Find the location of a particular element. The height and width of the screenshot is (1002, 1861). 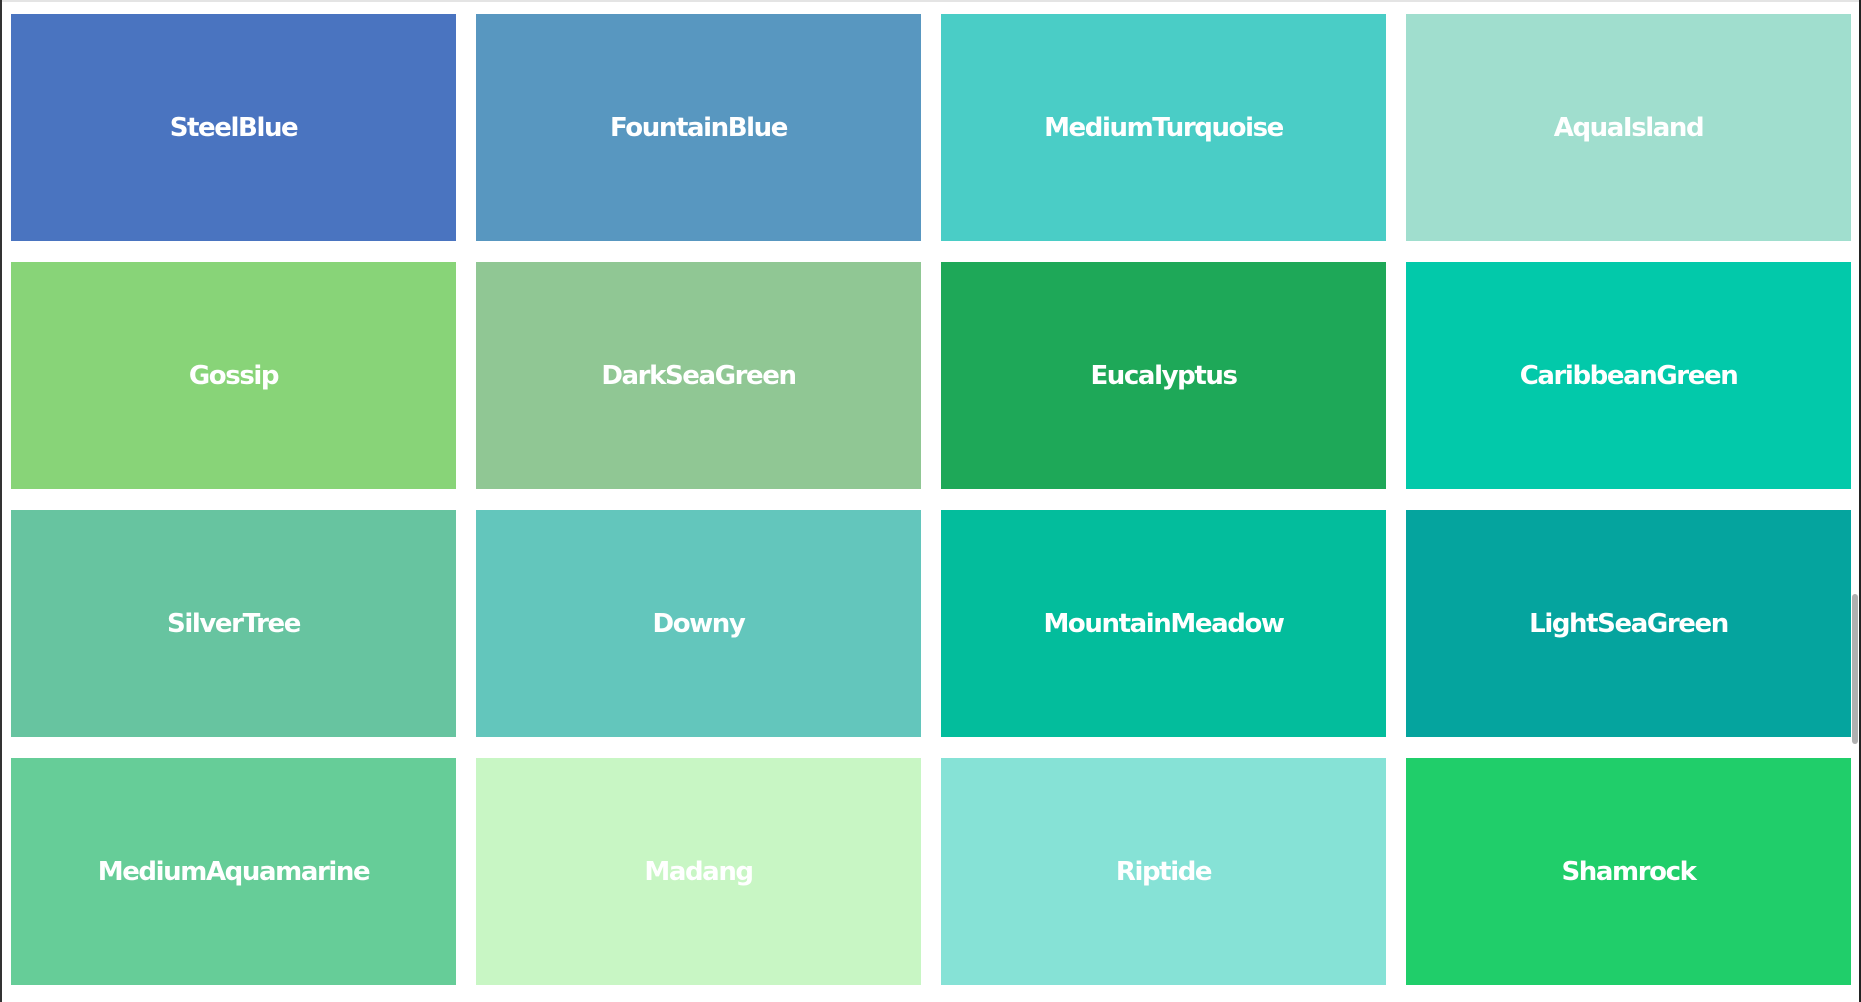

color-tile-label: FountainBlue is located at coordinates (698, 127).